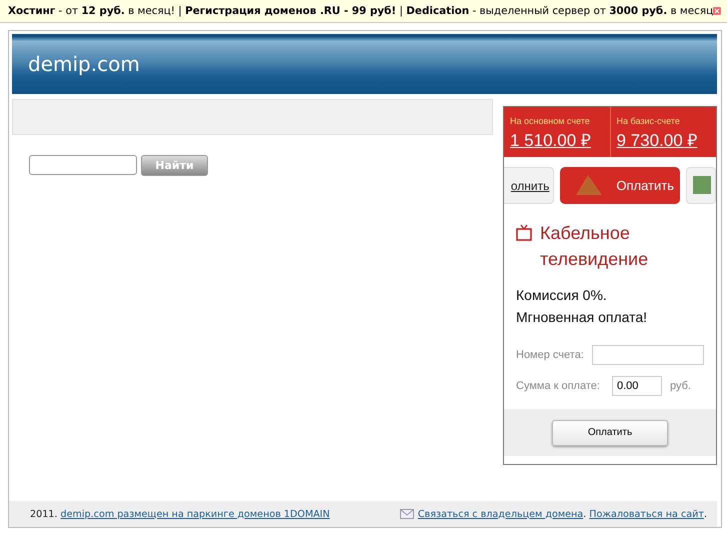 The height and width of the screenshot is (545, 727). Describe the element at coordinates (560, 139) in the screenshot. I see `balance-amount: 1 510.00 ₽` at that location.